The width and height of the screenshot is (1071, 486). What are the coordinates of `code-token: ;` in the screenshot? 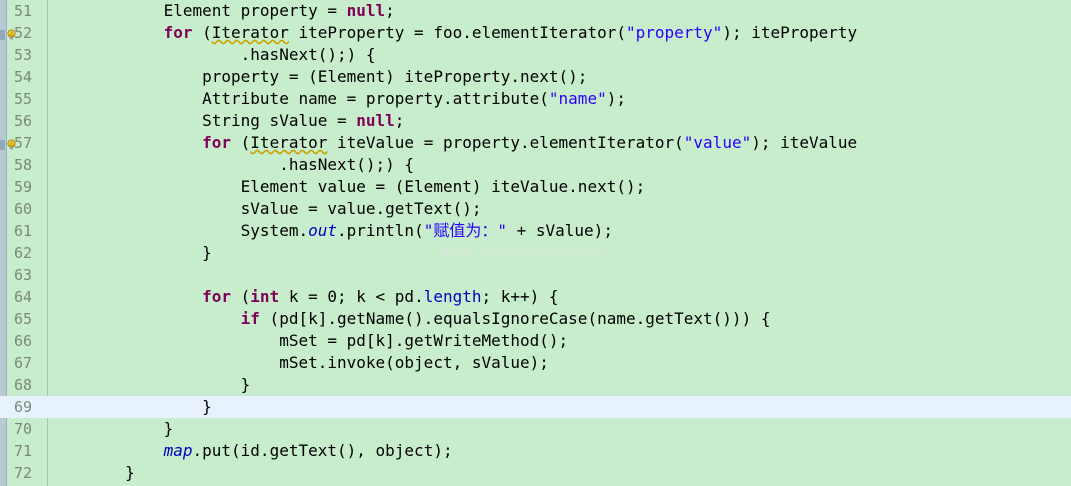 It's located at (390, 10).